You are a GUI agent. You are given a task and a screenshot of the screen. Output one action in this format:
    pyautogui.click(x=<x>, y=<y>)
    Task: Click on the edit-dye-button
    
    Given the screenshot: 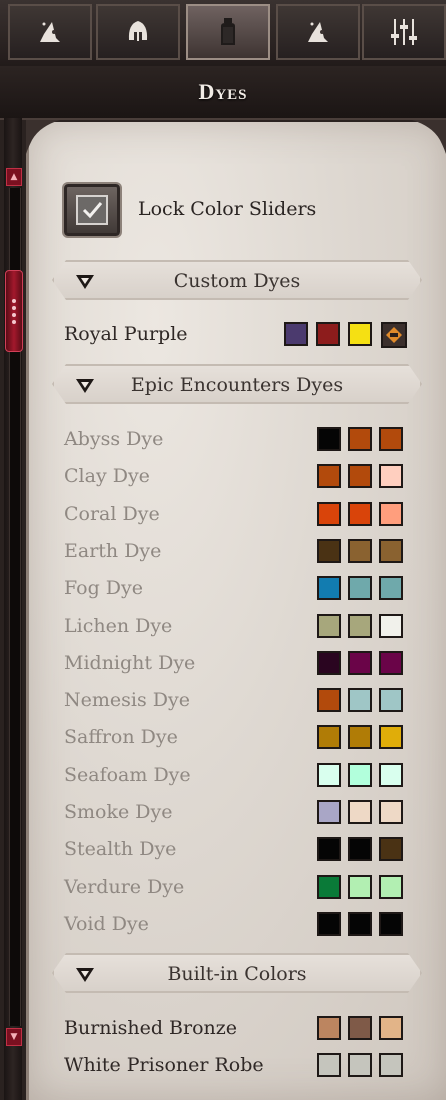 What is the action you would take?
    pyautogui.click(x=394, y=335)
    